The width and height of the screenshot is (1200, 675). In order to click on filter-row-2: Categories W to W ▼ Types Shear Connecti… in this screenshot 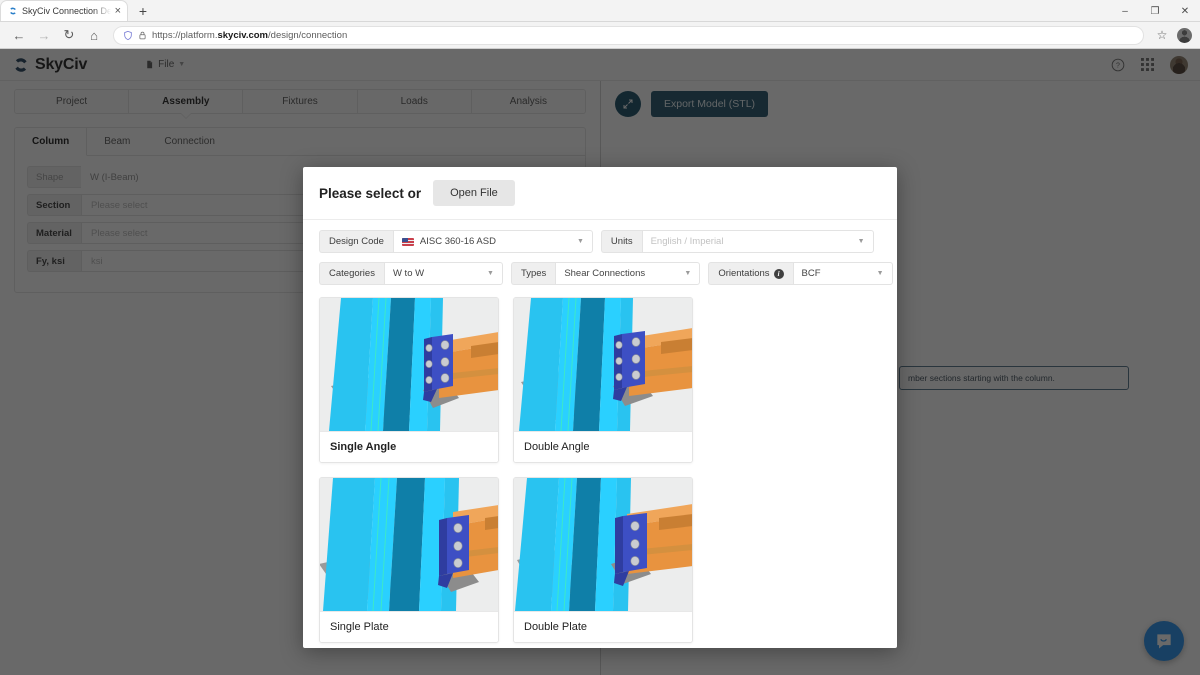, I will do `click(606, 273)`.